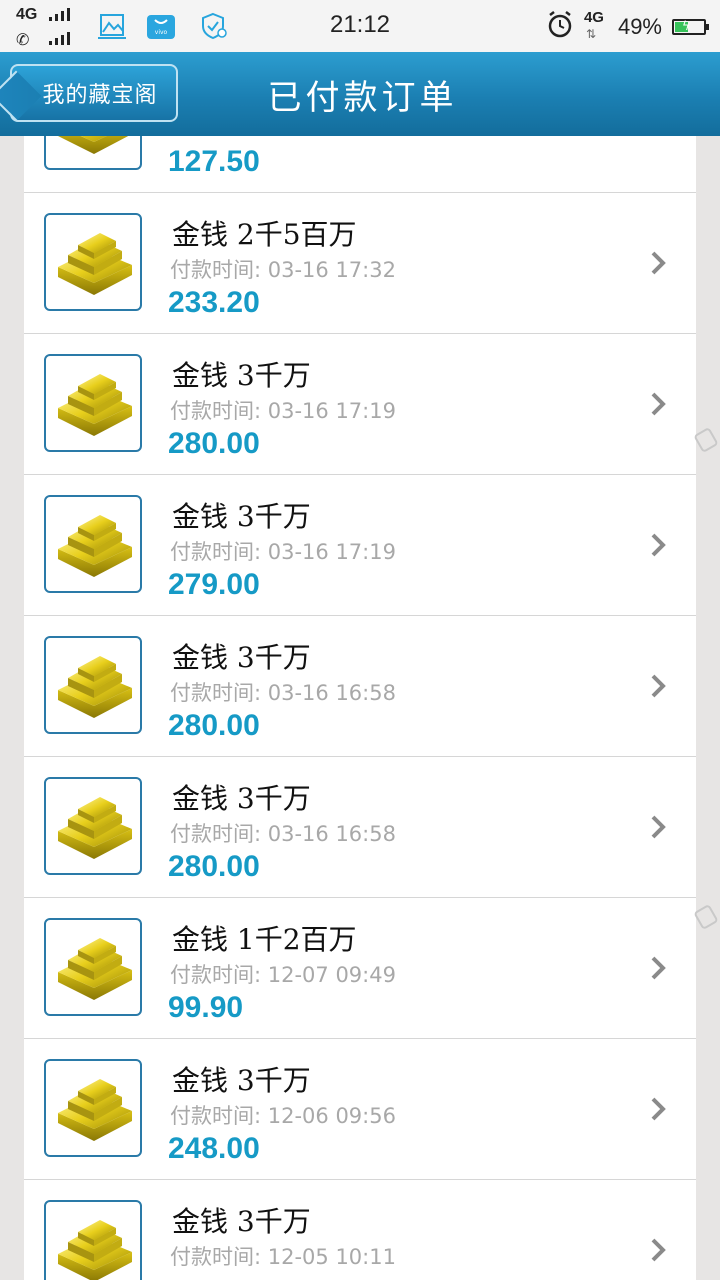 The height and width of the screenshot is (1280, 720). Describe the element at coordinates (593, 17) in the screenshot. I see `data-type-label: 4G` at that location.